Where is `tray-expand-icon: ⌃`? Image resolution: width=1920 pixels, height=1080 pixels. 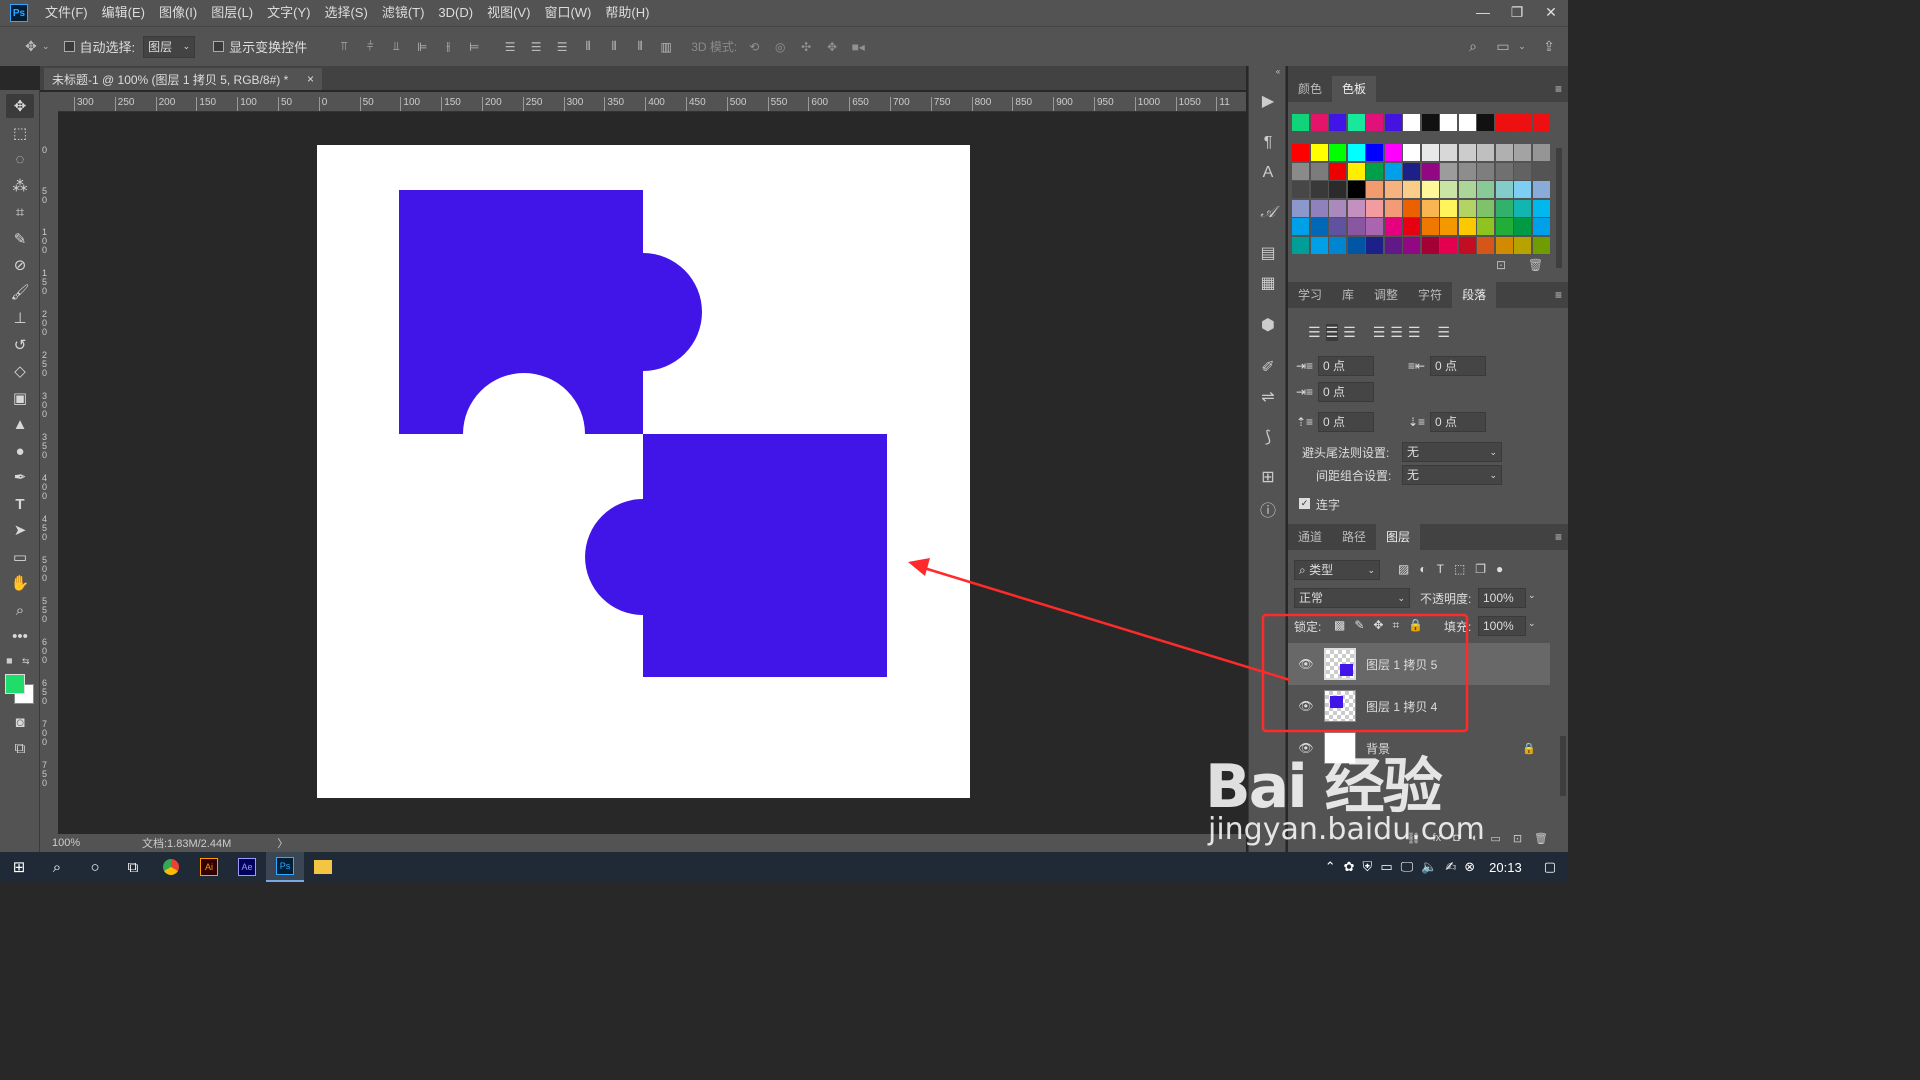 tray-expand-icon: ⌃ is located at coordinates (1330, 867).